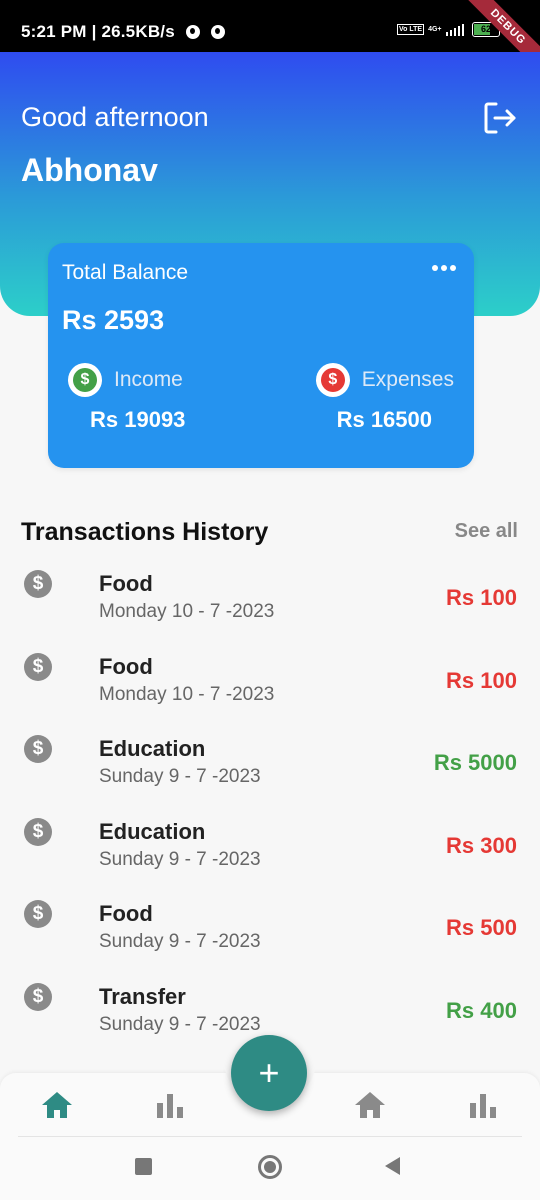 The height and width of the screenshot is (1200, 540). Describe the element at coordinates (138, 419) in the screenshot. I see `income-amount: Rs 19093` at that location.